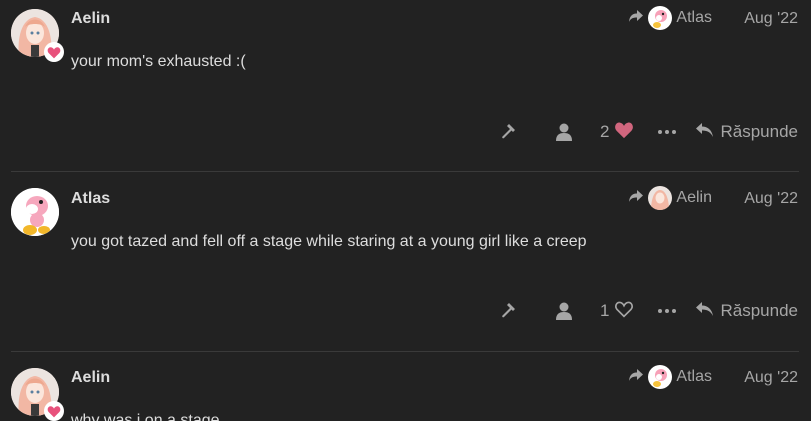 This screenshot has width=811, height=421. I want to click on heart-outline-icon, so click(624, 311).